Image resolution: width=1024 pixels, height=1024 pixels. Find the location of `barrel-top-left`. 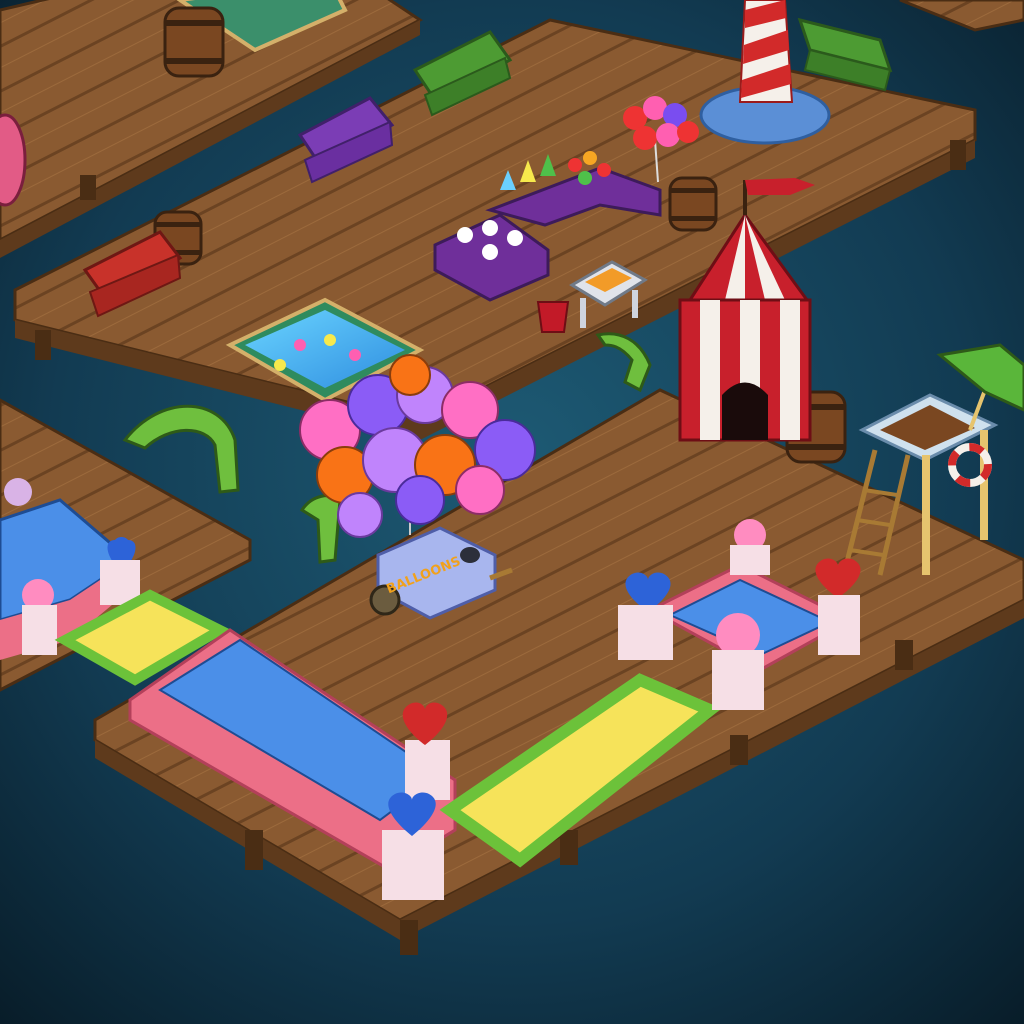

barrel-top-left is located at coordinates (194, 42).